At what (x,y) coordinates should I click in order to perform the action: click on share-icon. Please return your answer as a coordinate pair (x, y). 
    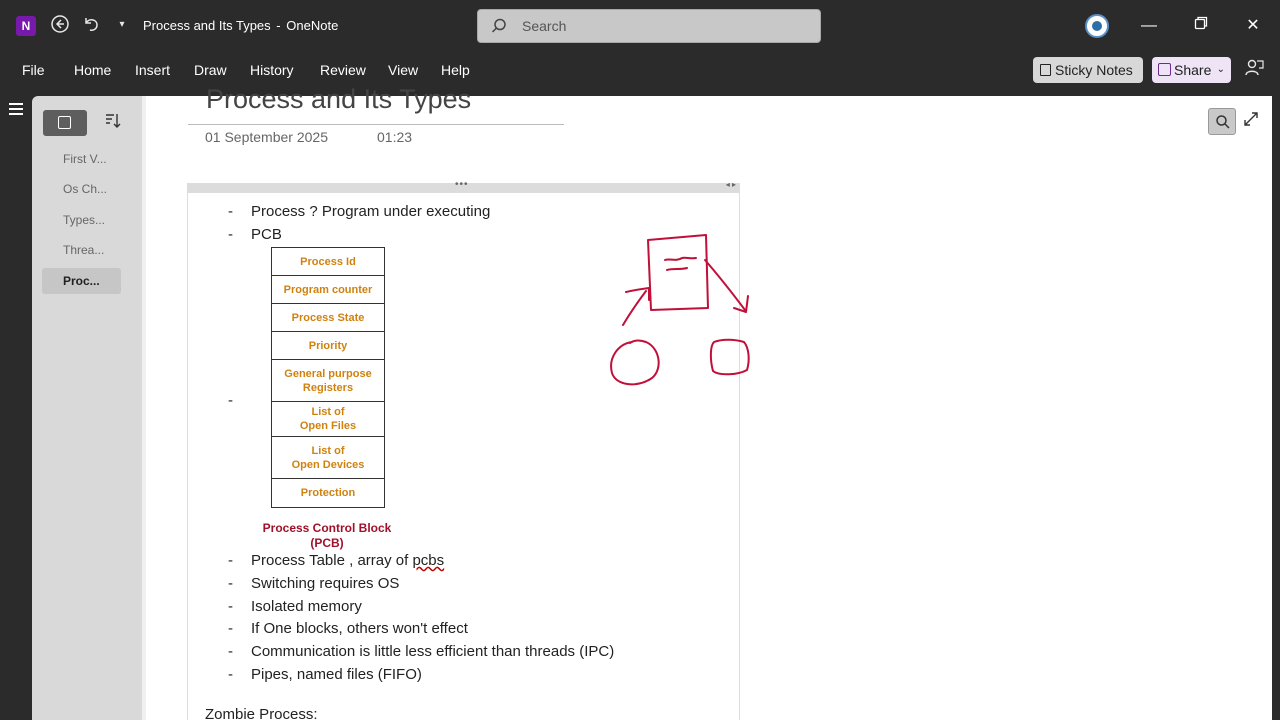
    Looking at the image, I should click on (1164, 69).